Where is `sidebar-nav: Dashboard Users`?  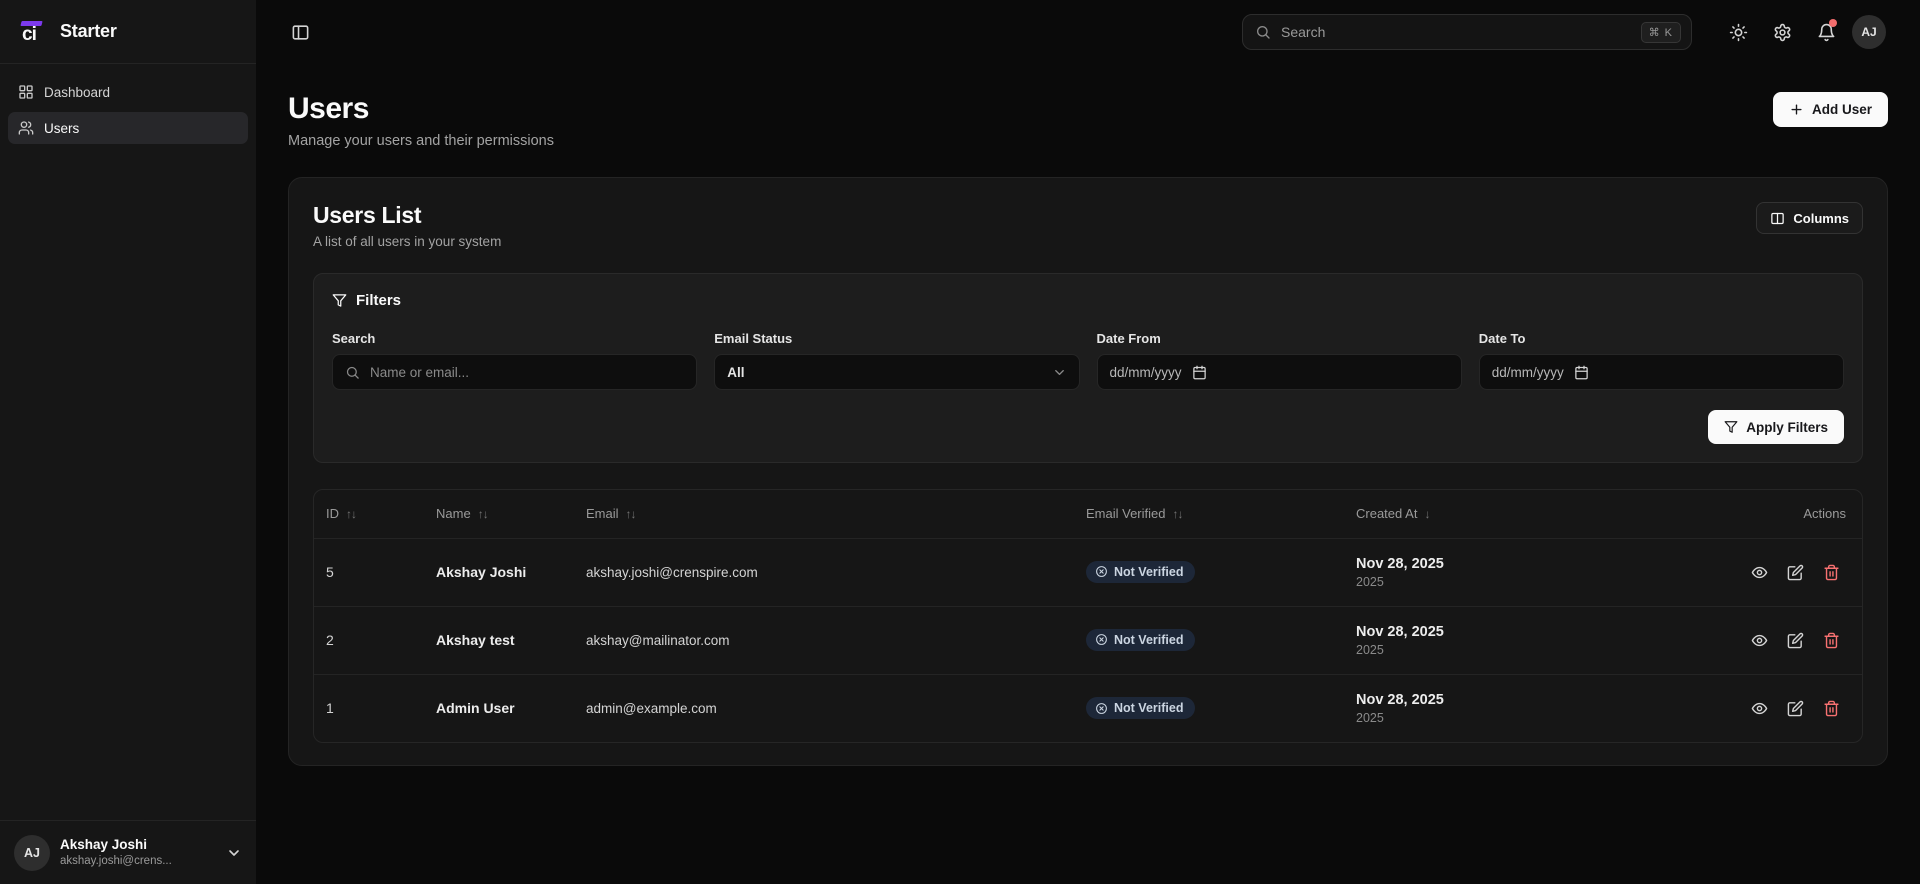 sidebar-nav: Dashboard Users is located at coordinates (128, 442).